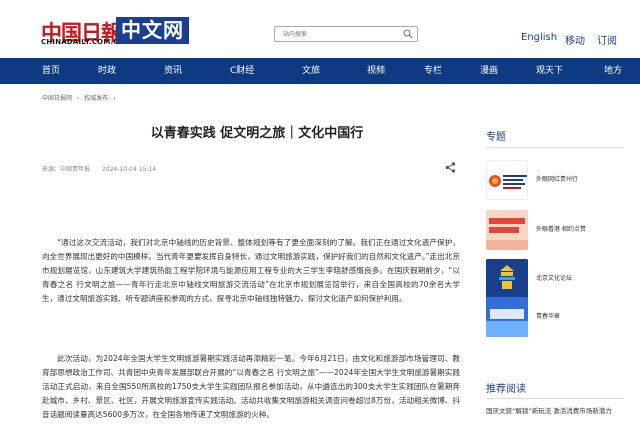 Image resolution: width=640 pixels, height=448 pixels. Describe the element at coordinates (539, 37) in the screenshot. I see `english-link: English` at that location.